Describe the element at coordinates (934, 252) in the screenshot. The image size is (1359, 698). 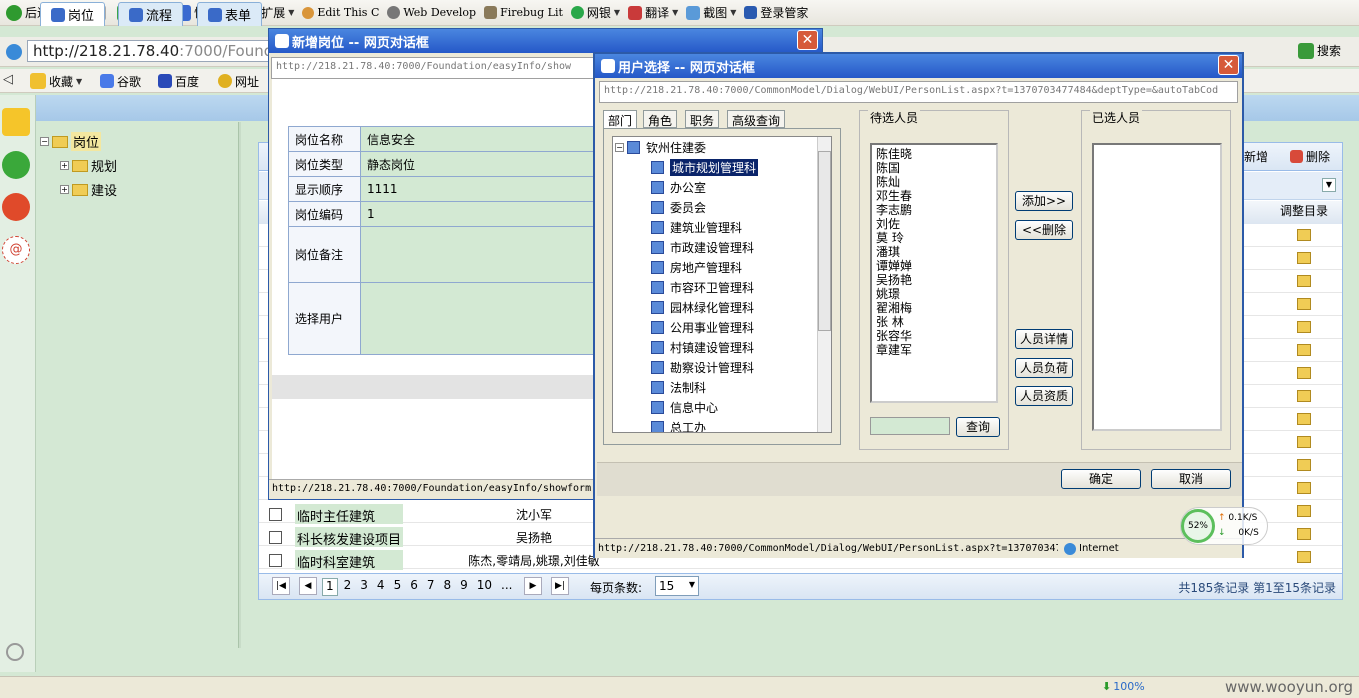
I see `candidate-item: 潘琪` at that location.